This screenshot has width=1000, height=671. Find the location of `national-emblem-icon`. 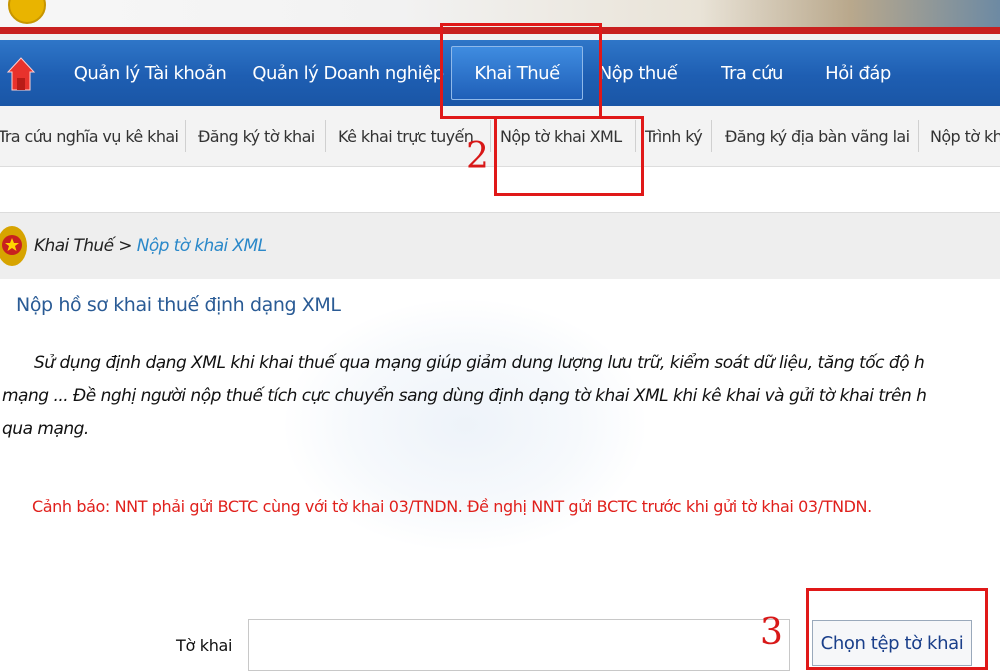

national-emblem-icon is located at coordinates (13, 246).